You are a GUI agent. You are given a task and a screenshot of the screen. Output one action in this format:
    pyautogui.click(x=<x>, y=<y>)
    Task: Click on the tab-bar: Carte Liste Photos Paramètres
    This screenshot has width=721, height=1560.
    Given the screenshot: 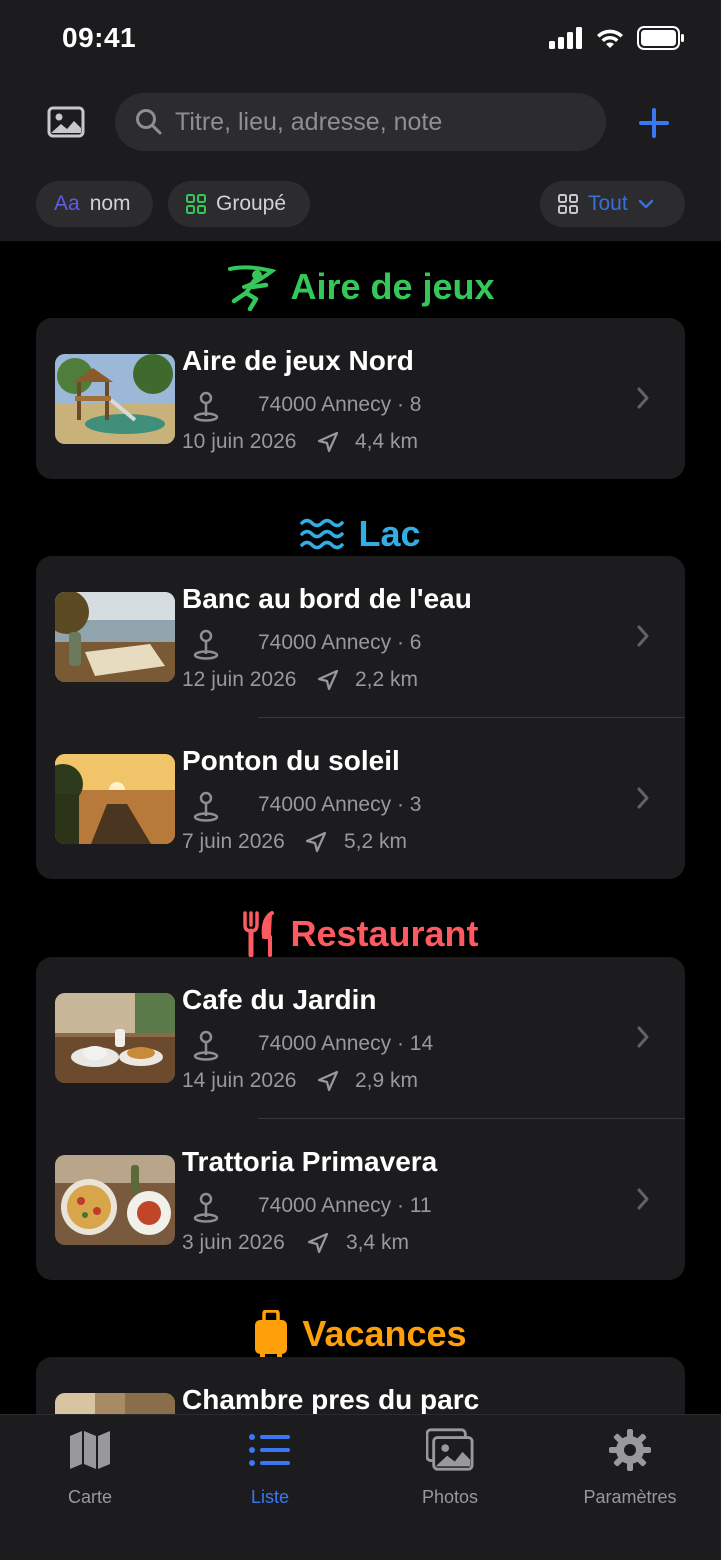 What is the action you would take?
    pyautogui.click(x=360, y=1487)
    